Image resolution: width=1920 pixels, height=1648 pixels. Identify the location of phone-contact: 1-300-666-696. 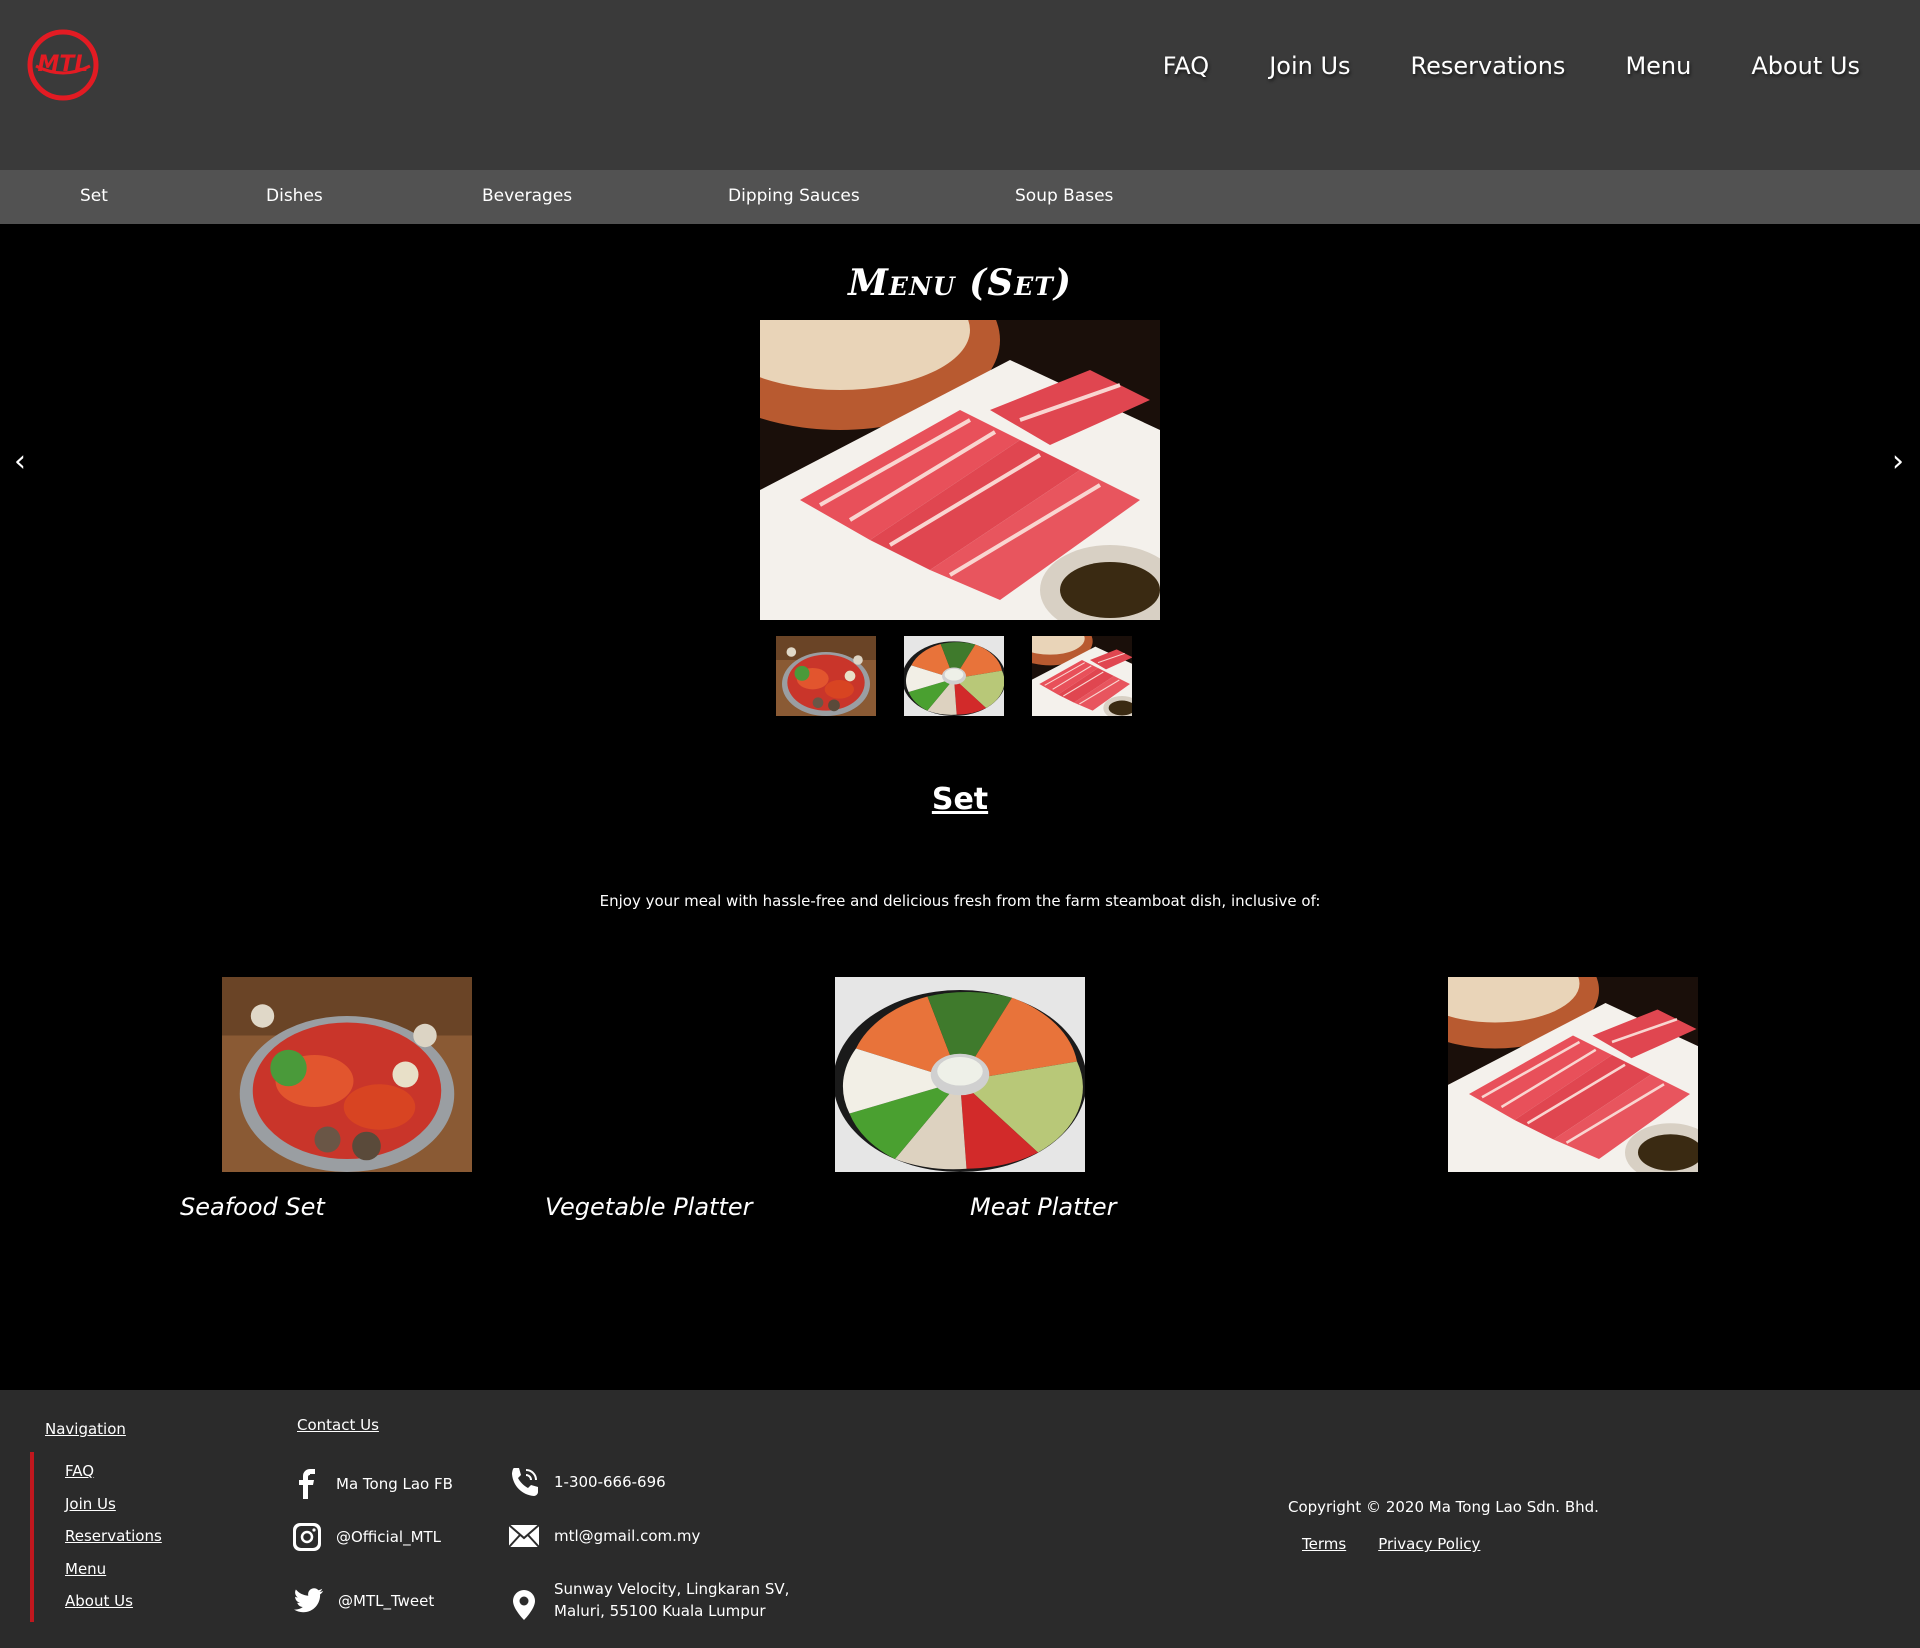
(587, 1482).